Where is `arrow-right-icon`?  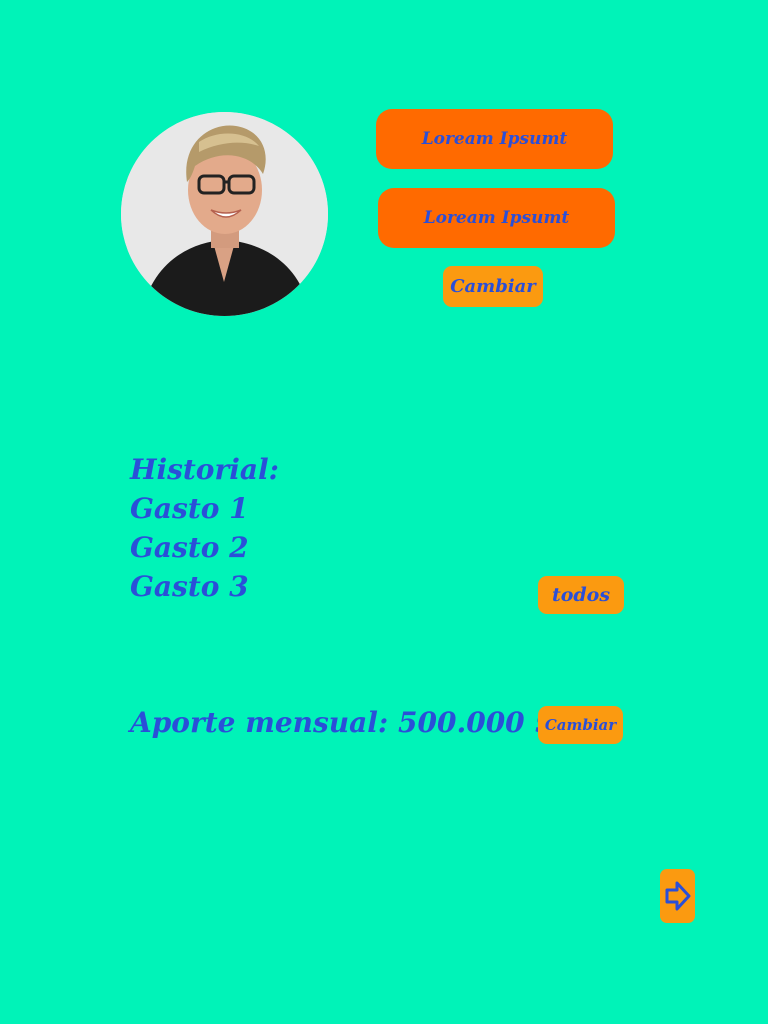 arrow-right-icon is located at coordinates (677, 896).